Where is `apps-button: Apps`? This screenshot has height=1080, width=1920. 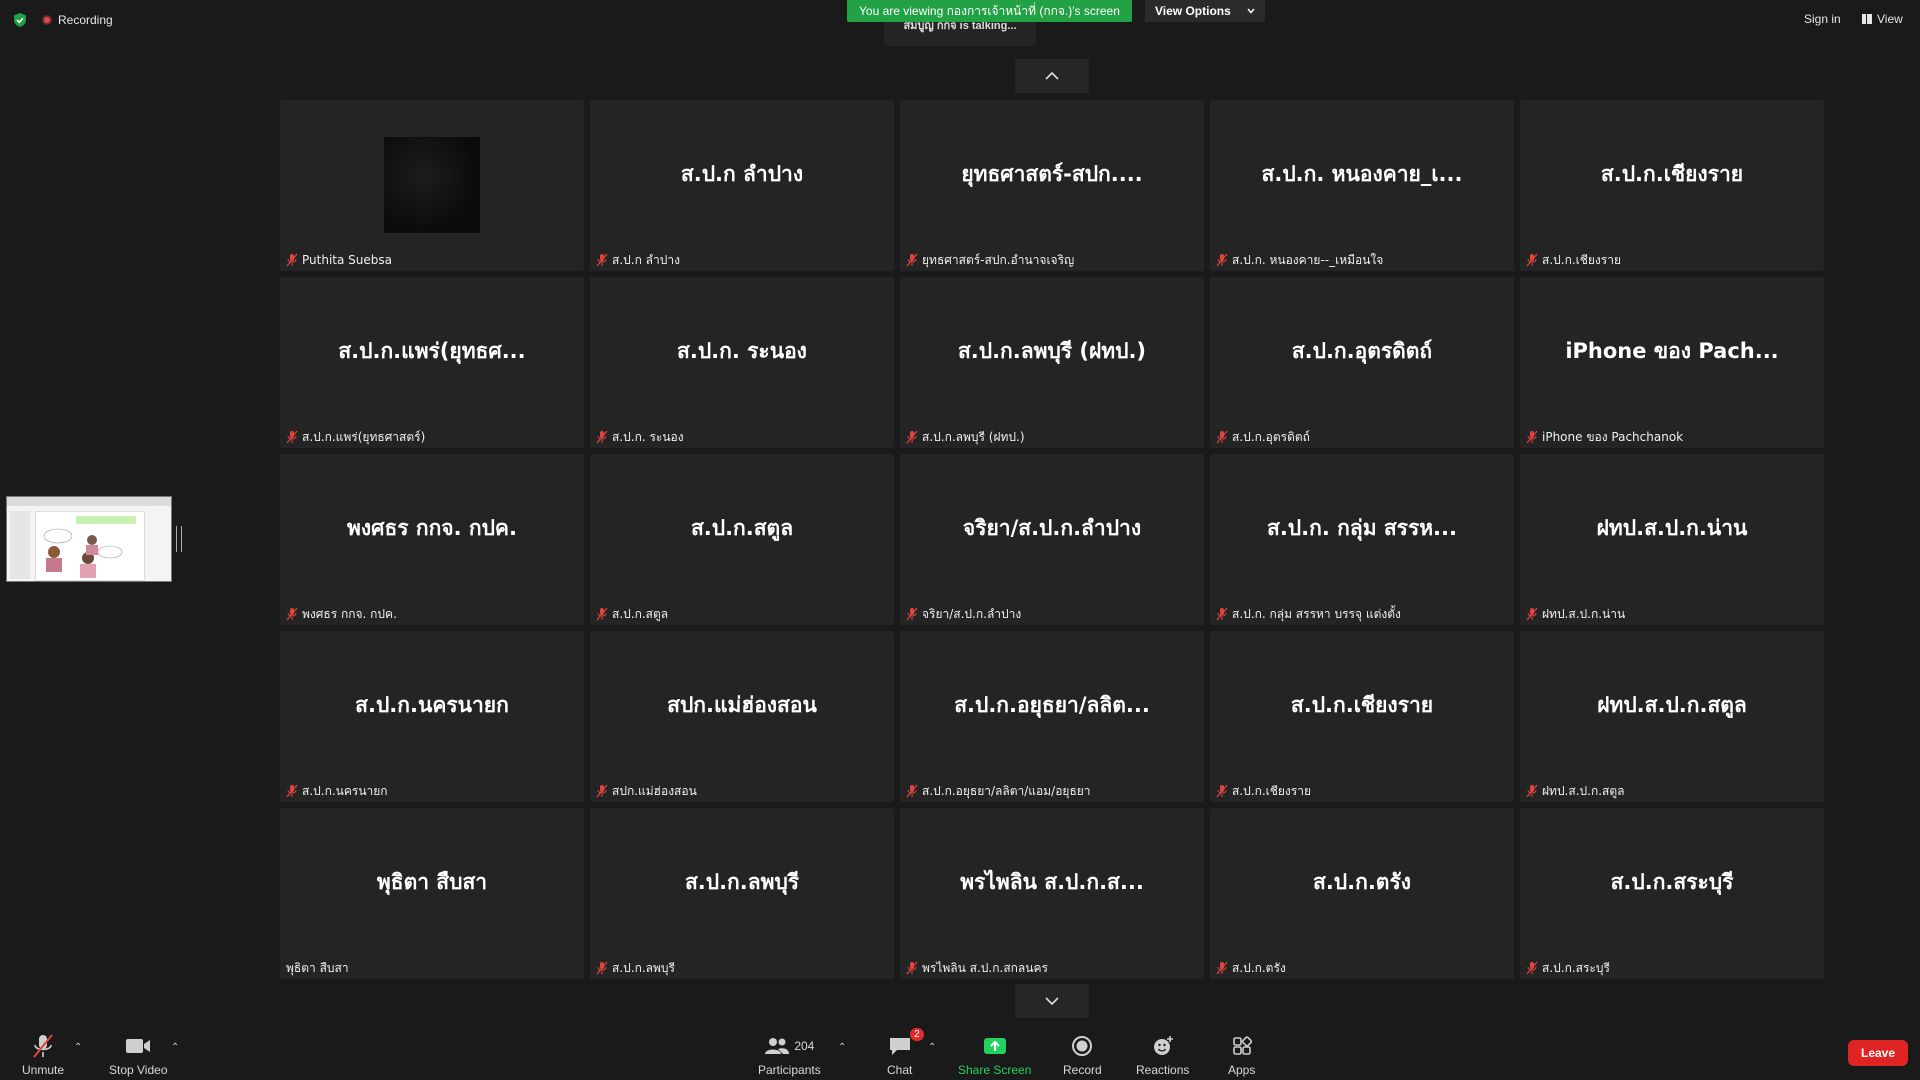 apps-button: Apps is located at coordinates (1241, 1054).